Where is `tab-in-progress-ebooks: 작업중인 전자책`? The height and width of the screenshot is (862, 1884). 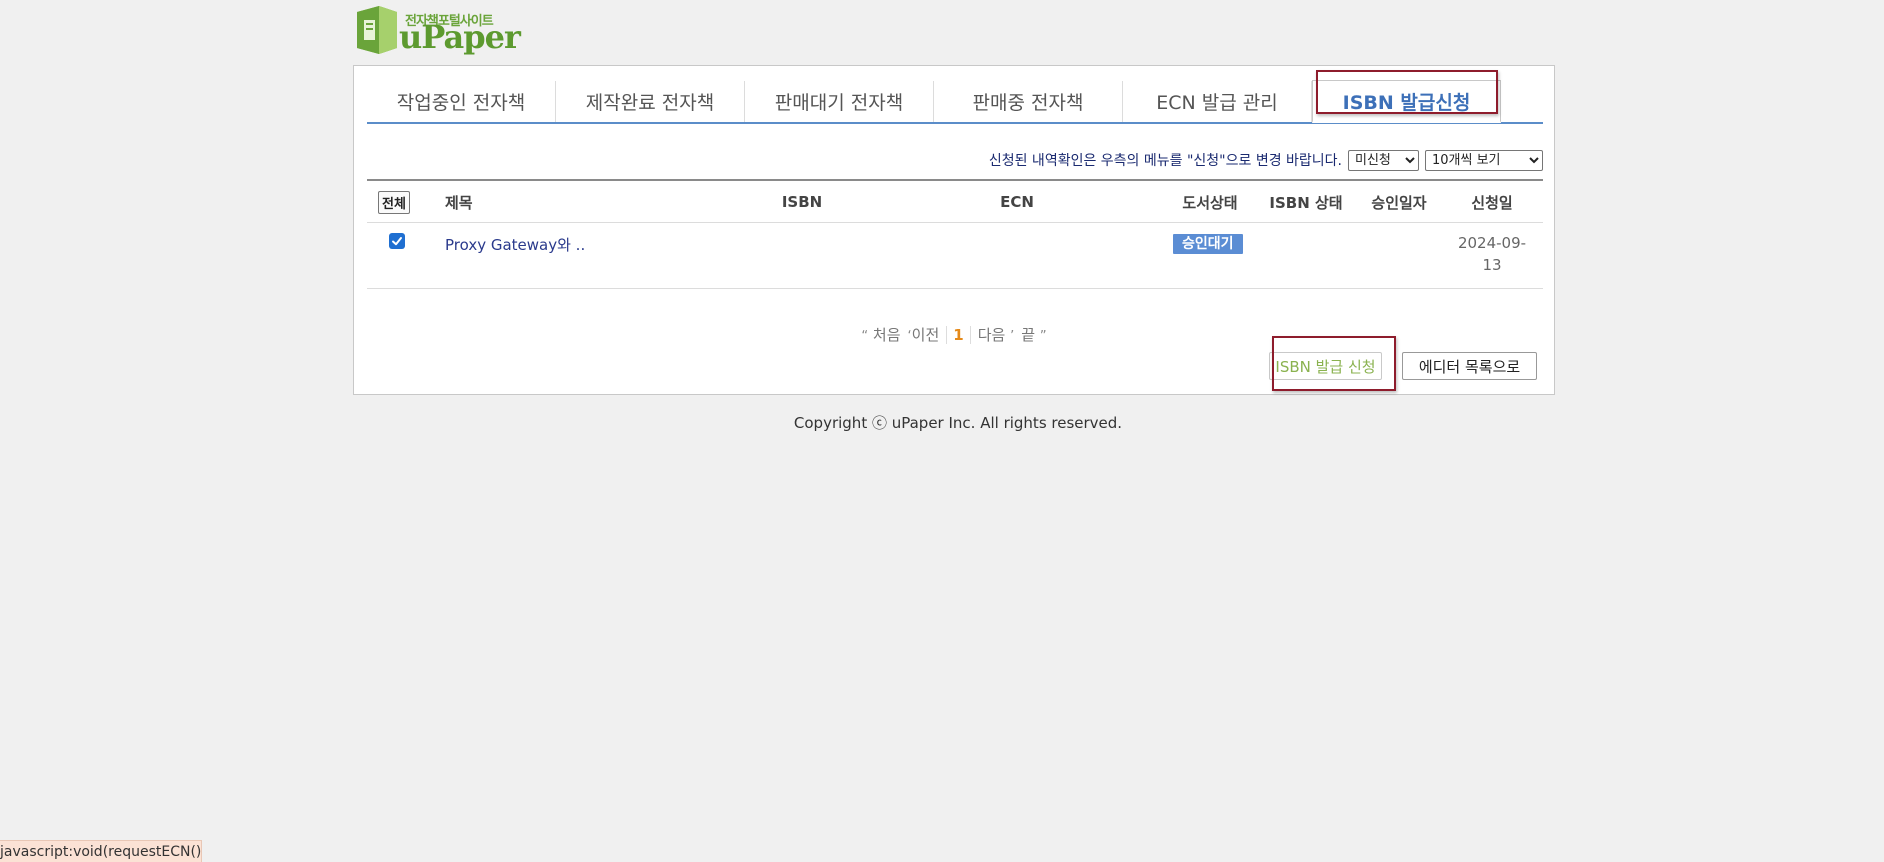 tab-in-progress-ebooks: 작업중인 전자책 is located at coordinates (461, 101).